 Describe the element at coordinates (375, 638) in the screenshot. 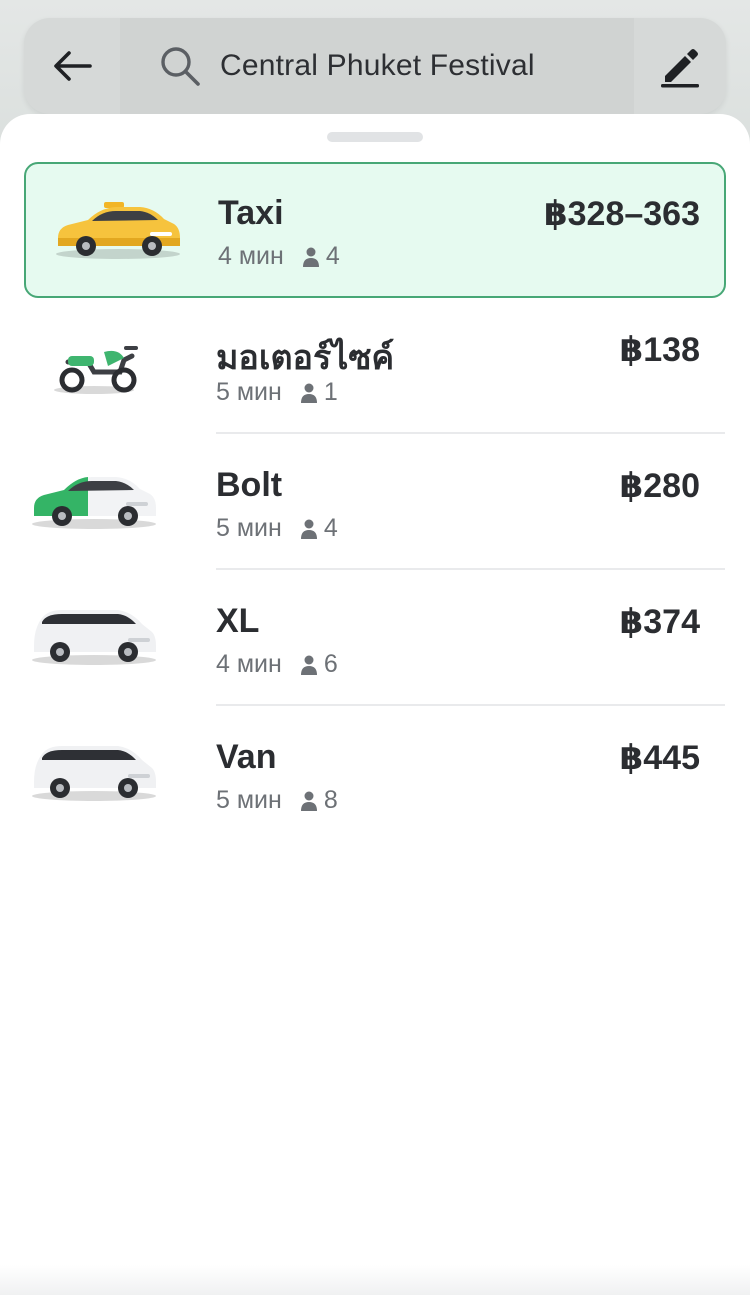

I see `ride-option-xl: XL 4 мин 6 ฿374` at that location.